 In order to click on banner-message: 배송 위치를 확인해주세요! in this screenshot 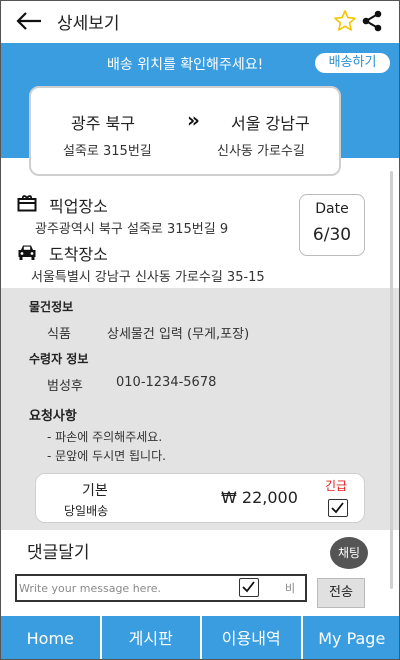, I will do `click(185, 65)`.